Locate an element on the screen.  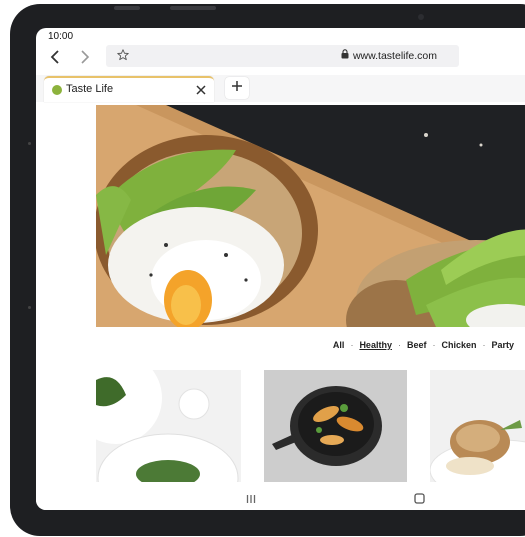
category-healthy: Healthy is located at coordinates (375, 345).